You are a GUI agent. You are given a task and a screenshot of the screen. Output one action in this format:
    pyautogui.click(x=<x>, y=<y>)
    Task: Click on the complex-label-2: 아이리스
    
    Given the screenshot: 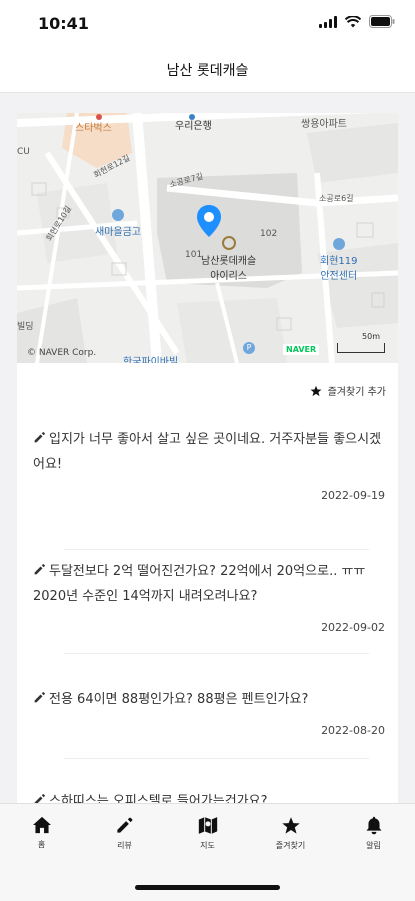 What is the action you would take?
    pyautogui.click(x=228, y=276)
    